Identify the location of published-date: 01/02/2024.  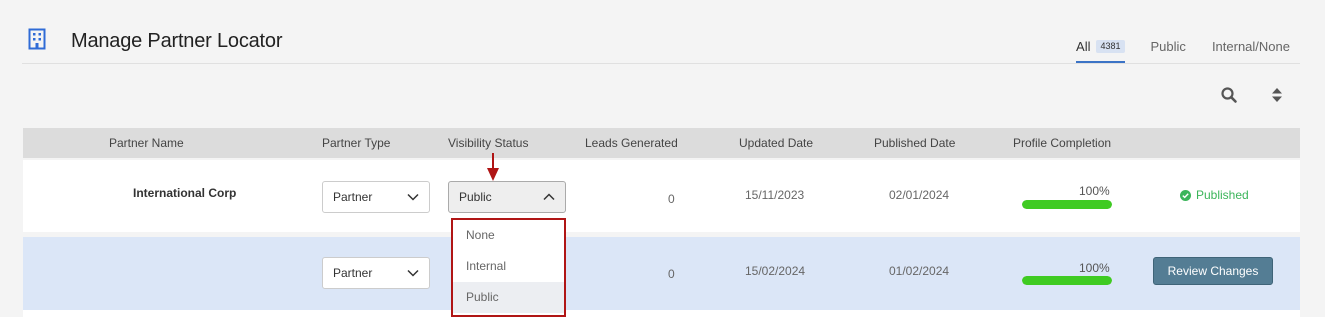
(919, 271).